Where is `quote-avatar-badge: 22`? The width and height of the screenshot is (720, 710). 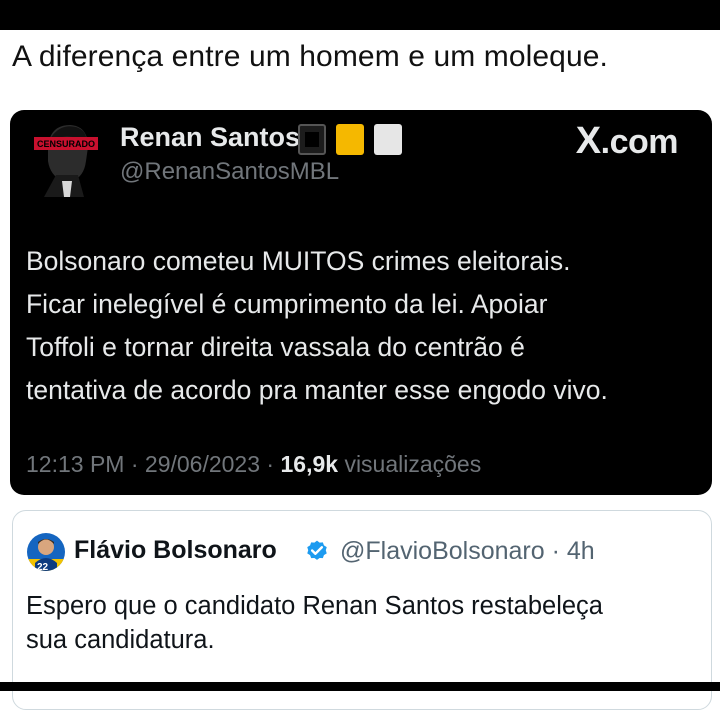 quote-avatar-badge: 22 is located at coordinates (43, 566).